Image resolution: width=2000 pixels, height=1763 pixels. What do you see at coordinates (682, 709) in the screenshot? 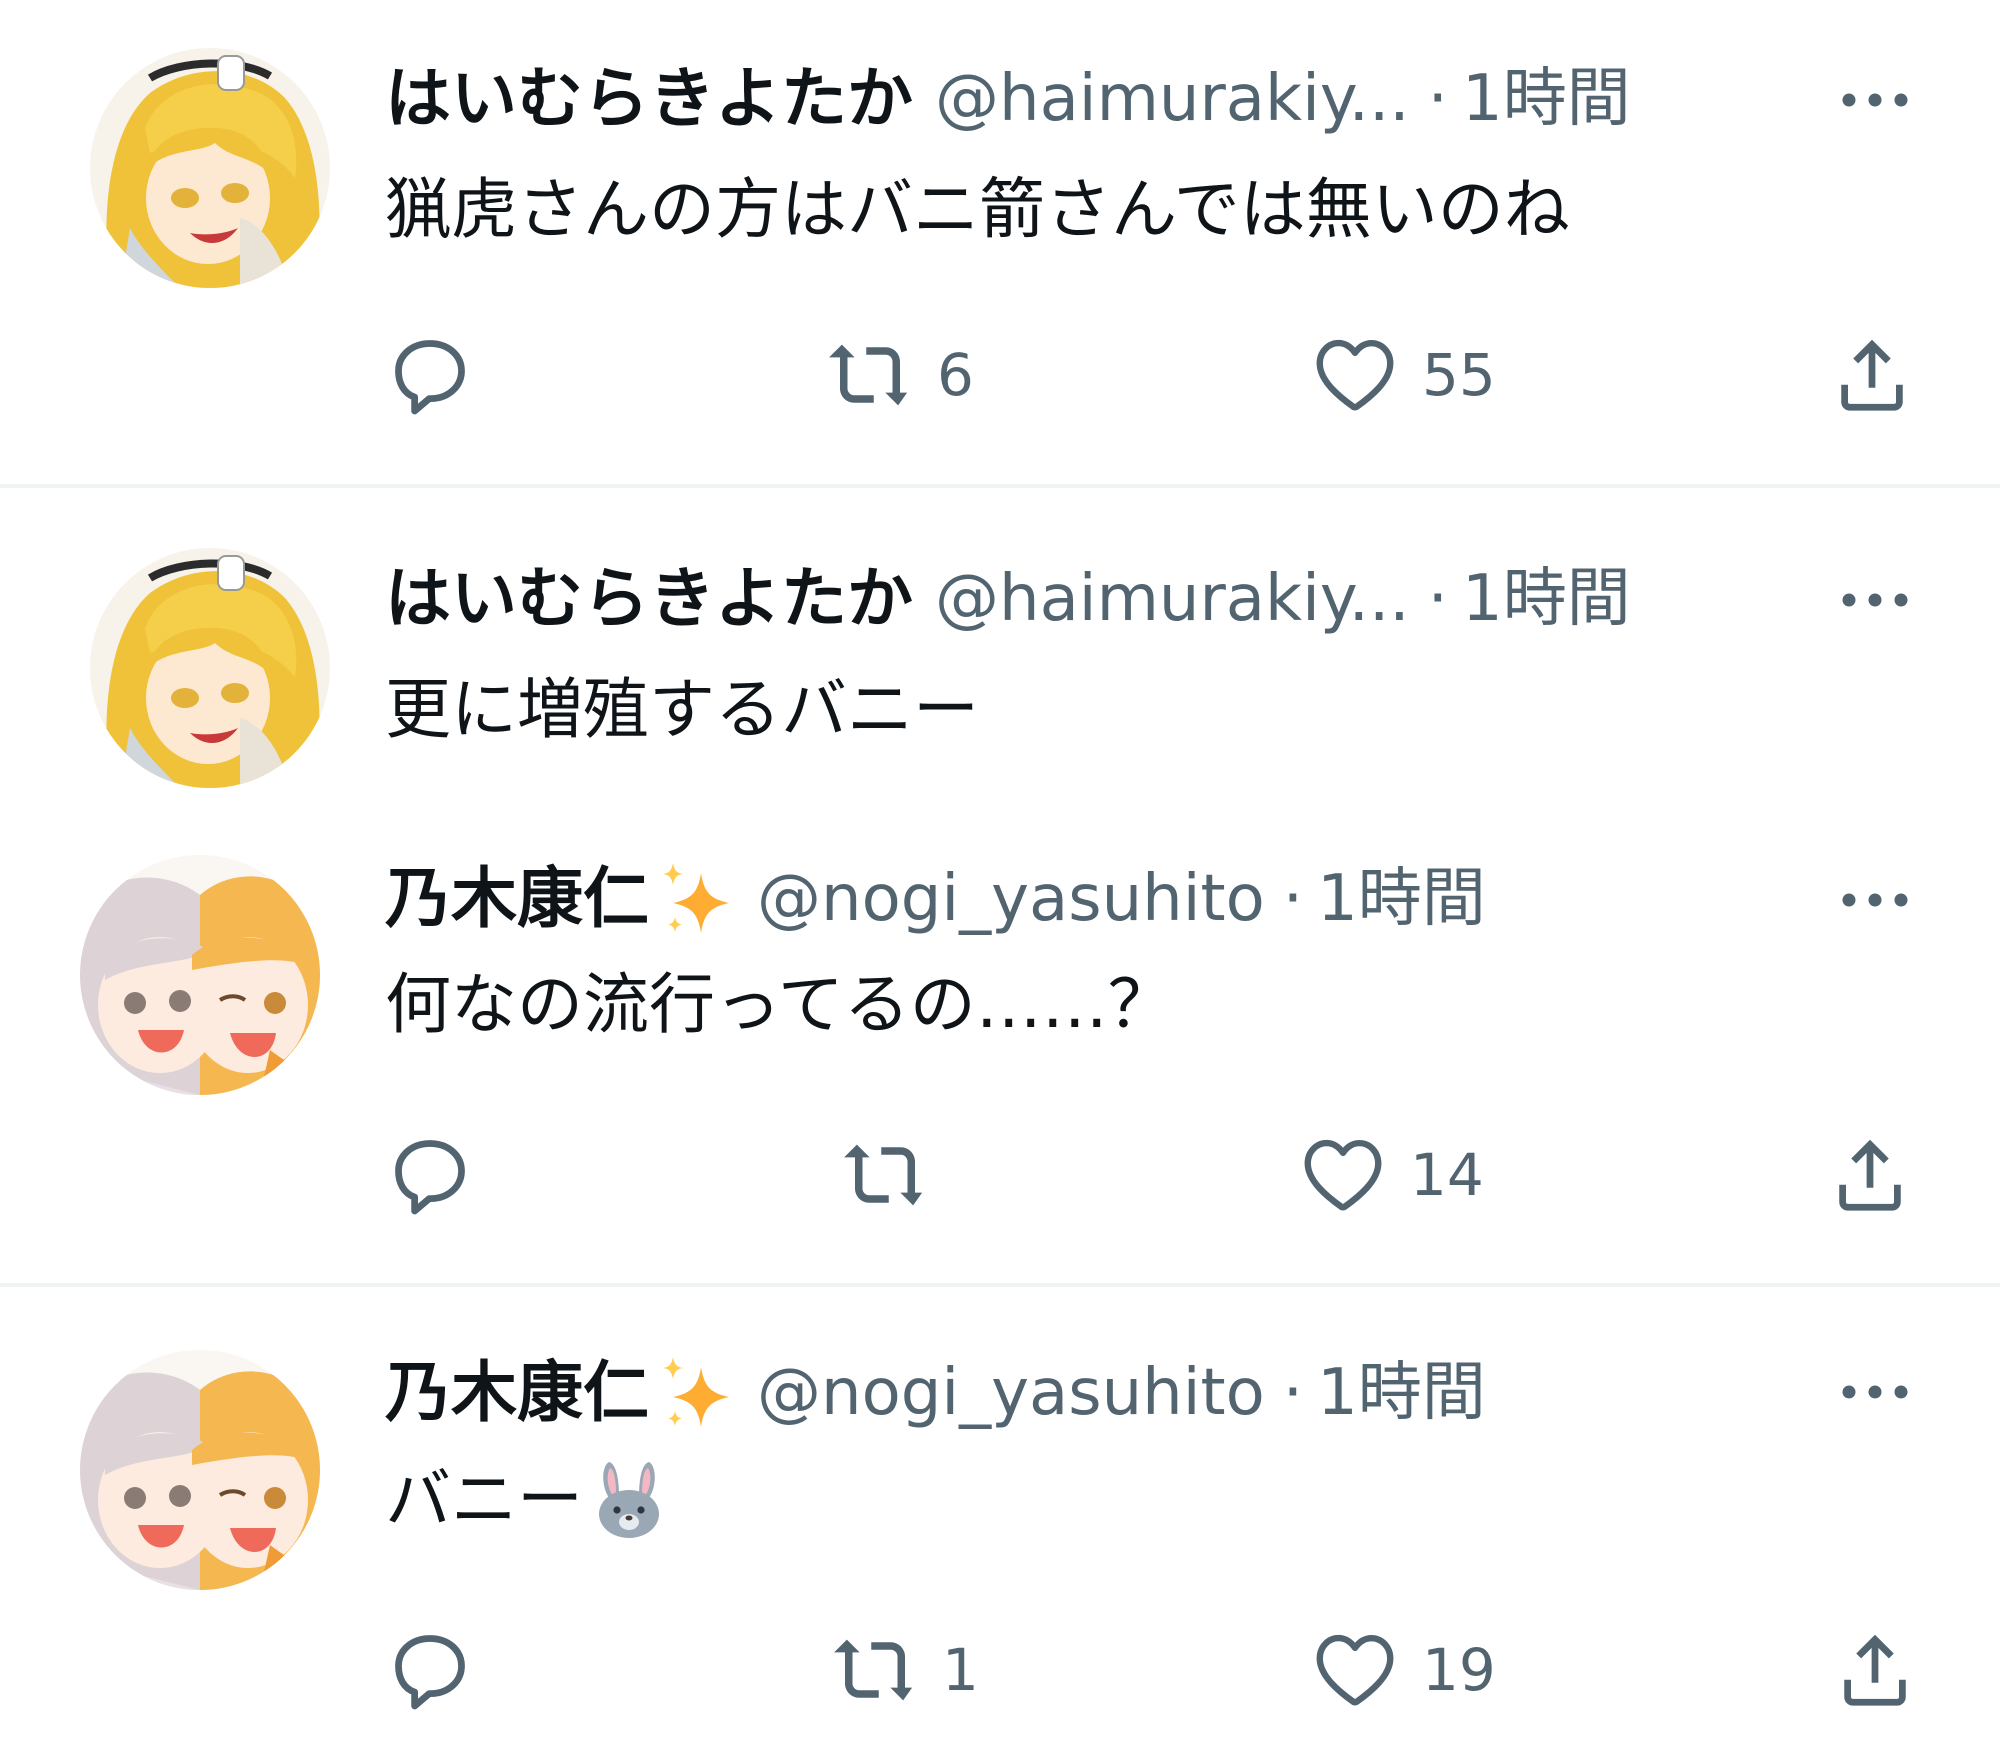
I see `tweet-text: 更に増殖するバニー` at bounding box center [682, 709].